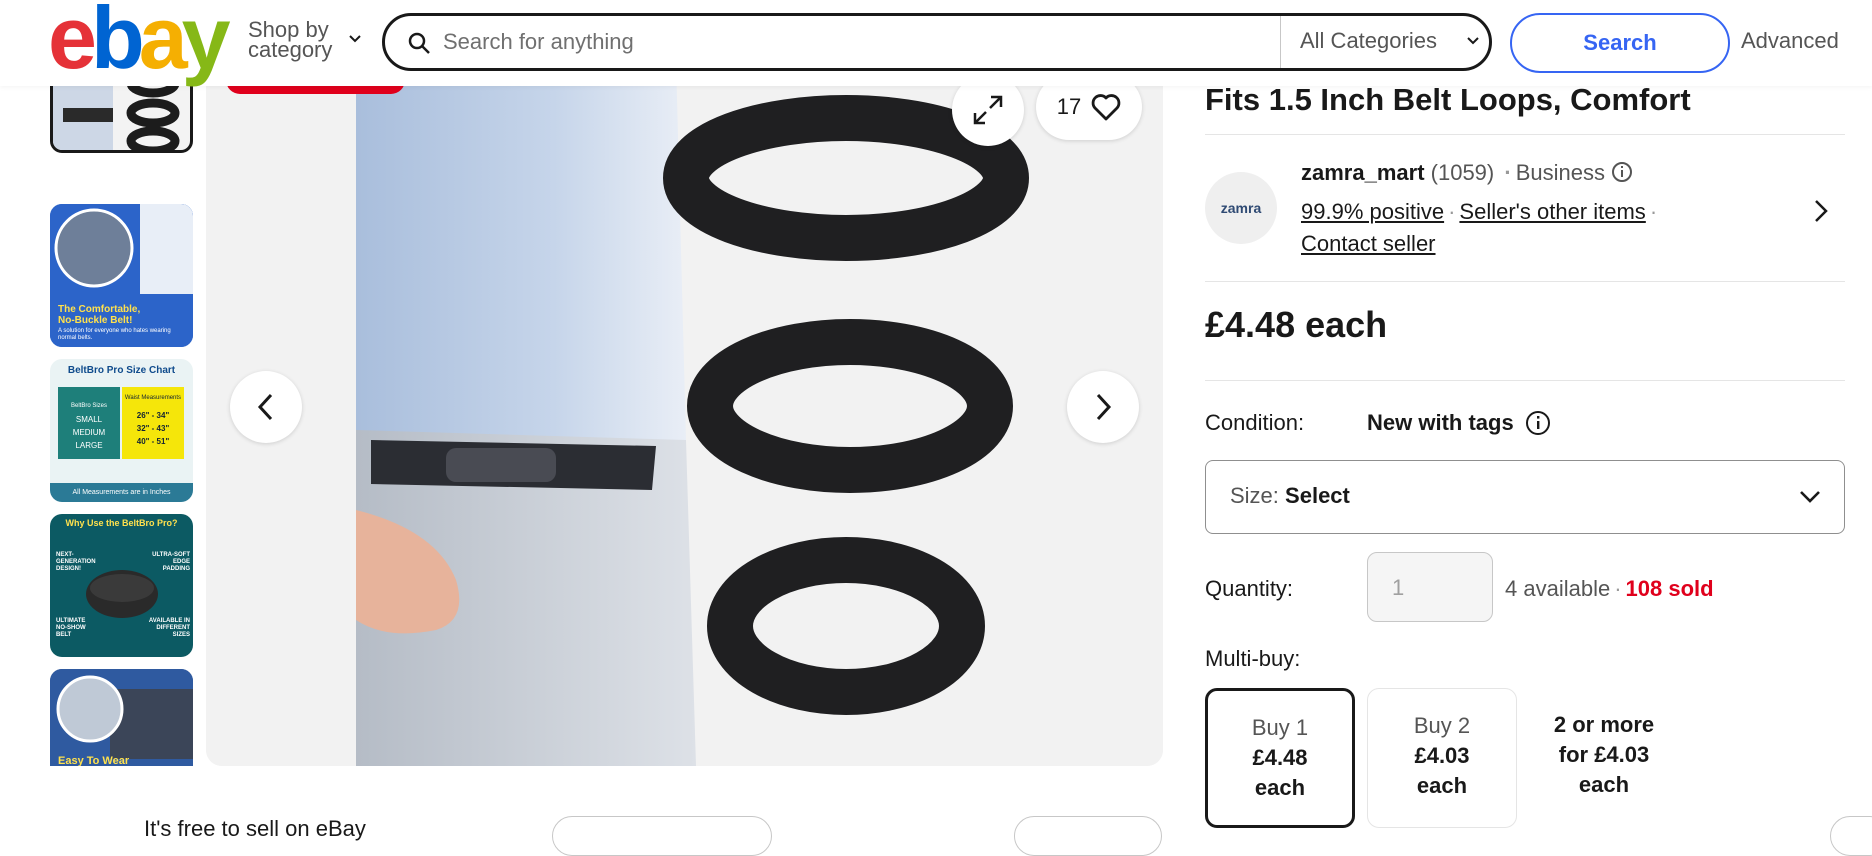  I want to click on thumb3-sizes-col: BeltBro Sizes SMALL MEDIUM LARGE, so click(89, 423).